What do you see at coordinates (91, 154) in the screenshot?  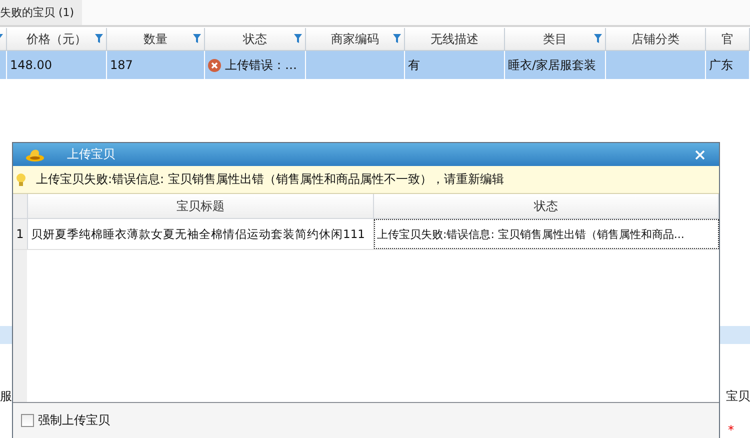 I see `window-title: 上传宝贝` at bounding box center [91, 154].